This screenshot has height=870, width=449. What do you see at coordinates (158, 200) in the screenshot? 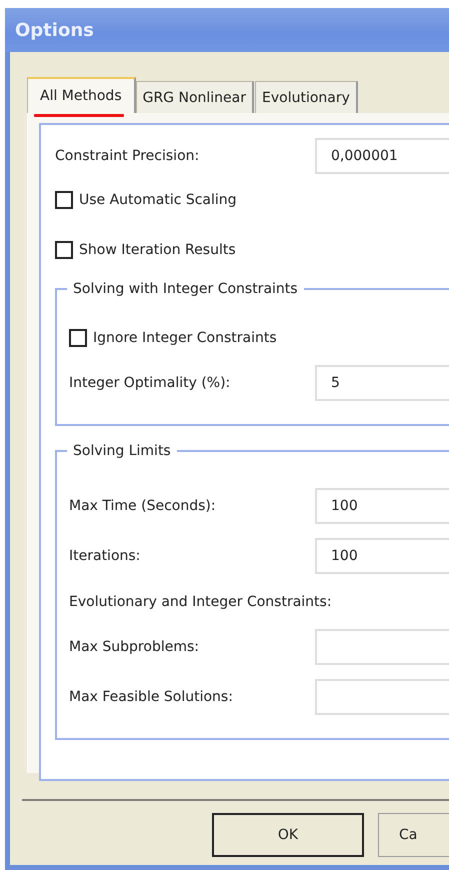
I see `checkbox-label: Use Automatic Scaling` at bounding box center [158, 200].